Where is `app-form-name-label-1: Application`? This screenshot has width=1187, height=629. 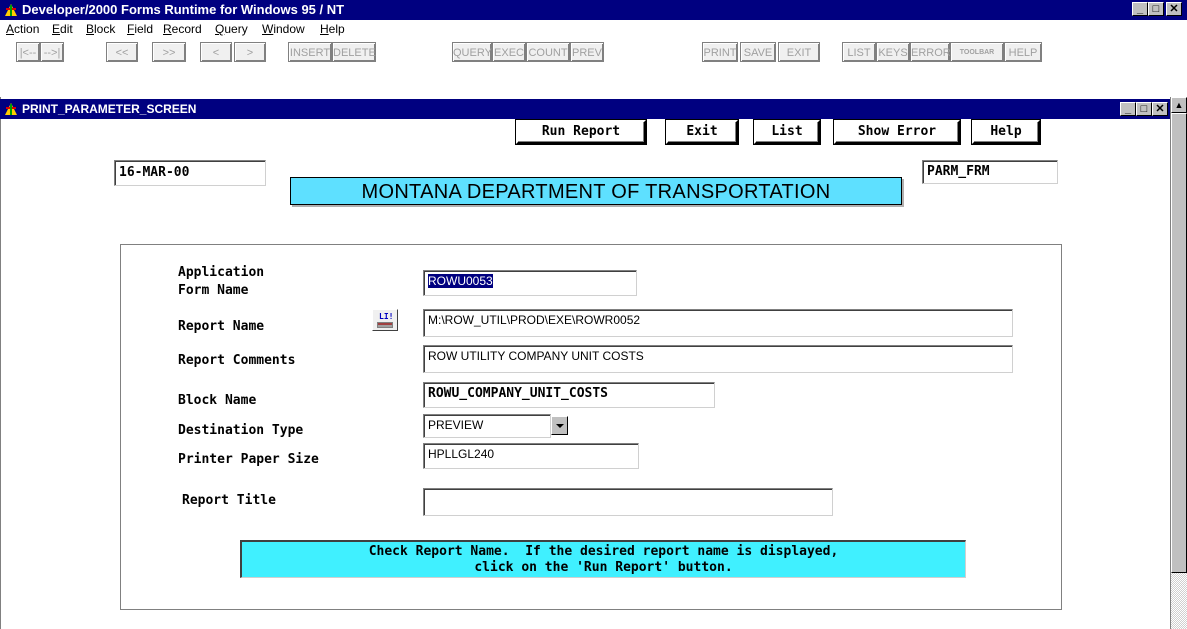
app-form-name-label-1: Application is located at coordinates (221, 272).